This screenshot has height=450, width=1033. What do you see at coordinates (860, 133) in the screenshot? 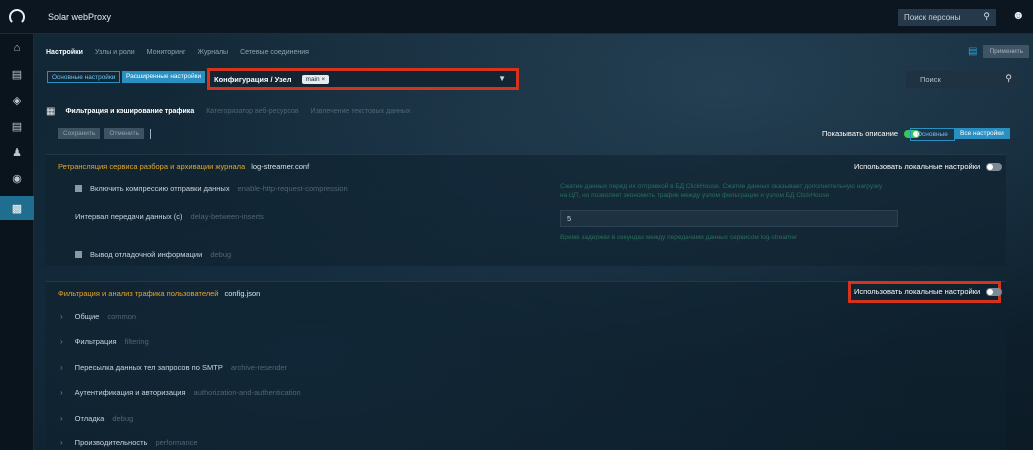
I see `show-description-label: Показывать описание` at bounding box center [860, 133].